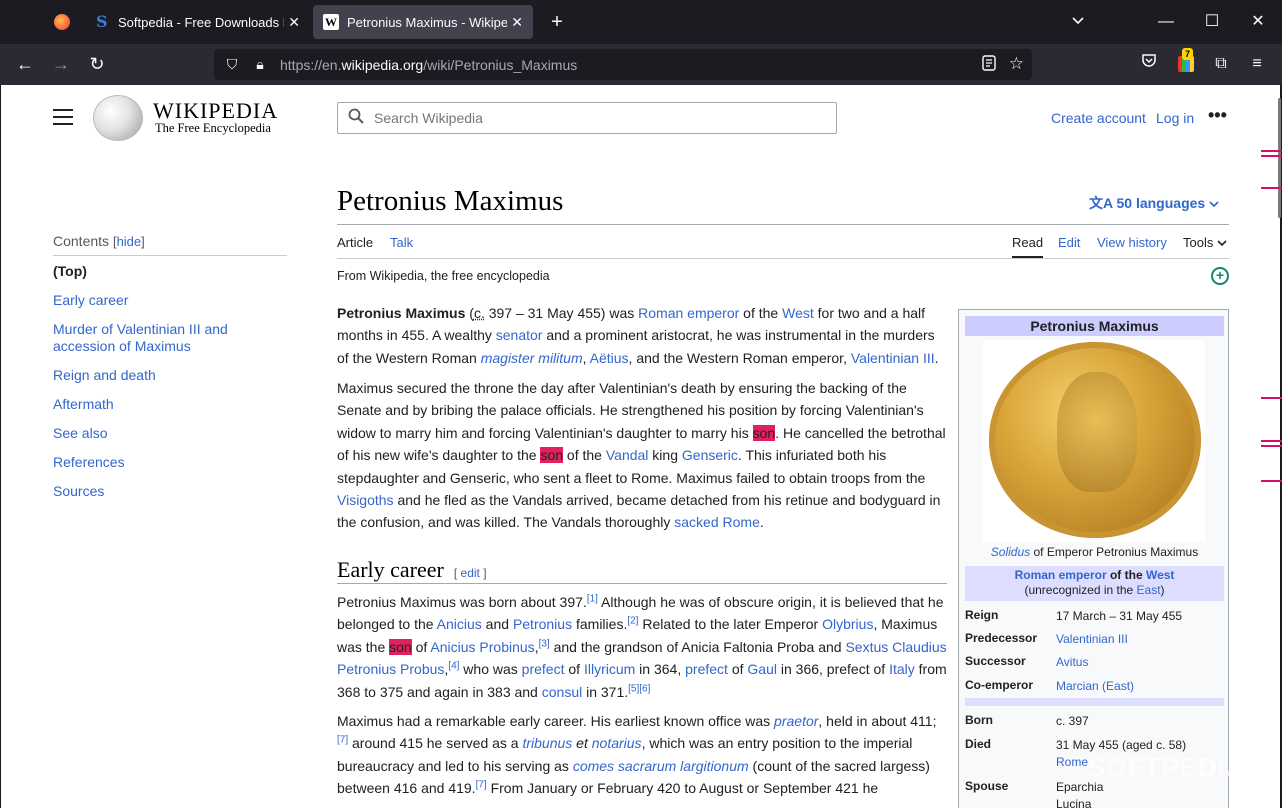 The height and width of the screenshot is (808, 1282). Describe the element at coordinates (688, 313) in the screenshot. I see `link-roman-emperor: Roman emperor` at that location.